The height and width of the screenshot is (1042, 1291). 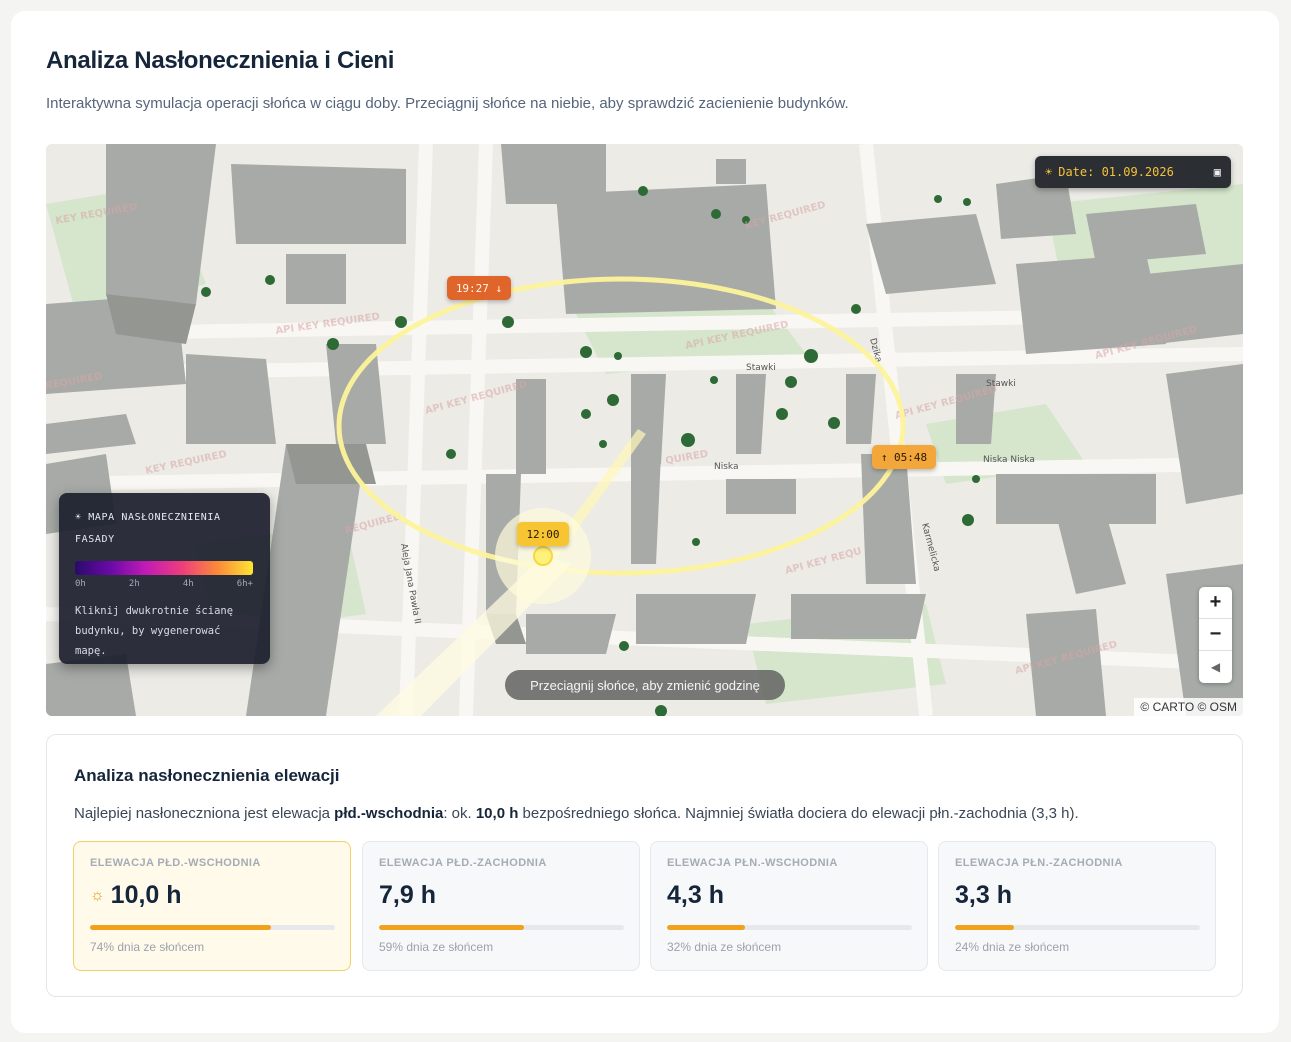 What do you see at coordinates (80, 584) in the screenshot?
I see `legend-tick: 0h` at bounding box center [80, 584].